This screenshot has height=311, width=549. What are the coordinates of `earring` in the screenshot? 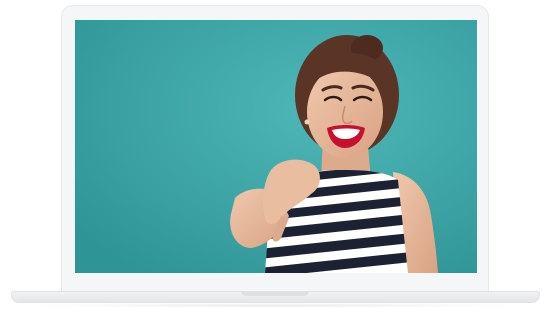 It's located at (307, 122).